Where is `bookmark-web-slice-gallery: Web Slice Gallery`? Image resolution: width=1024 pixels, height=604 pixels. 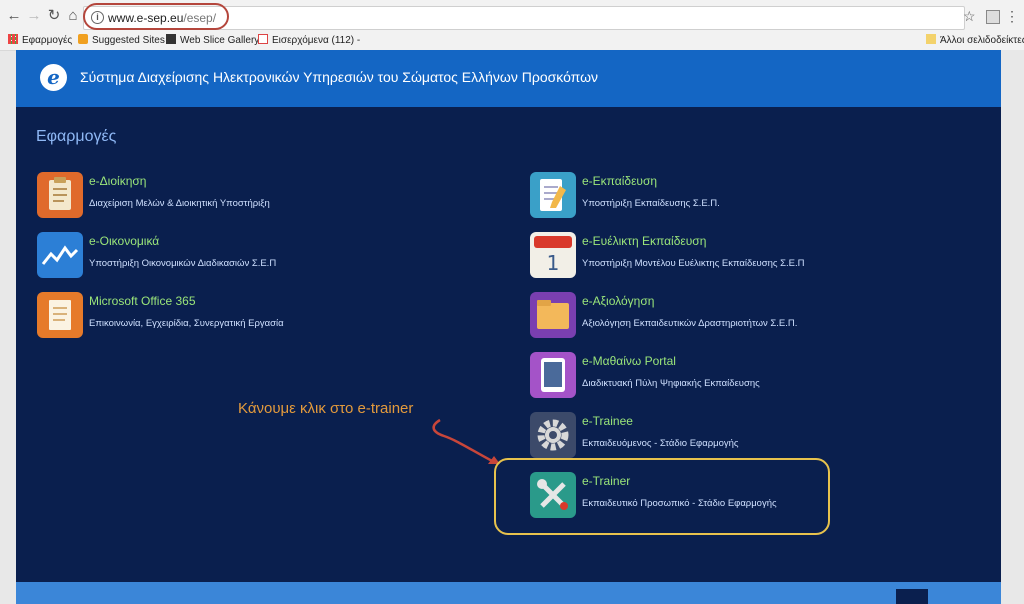
bookmark-web-slice-gallery: Web Slice Gallery is located at coordinates (212, 41).